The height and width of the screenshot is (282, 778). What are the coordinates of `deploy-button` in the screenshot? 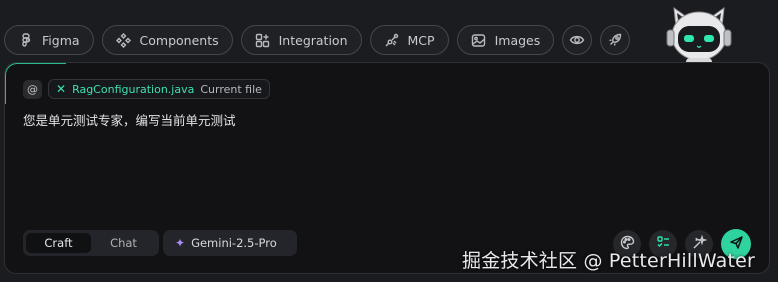 It's located at (615, 40).